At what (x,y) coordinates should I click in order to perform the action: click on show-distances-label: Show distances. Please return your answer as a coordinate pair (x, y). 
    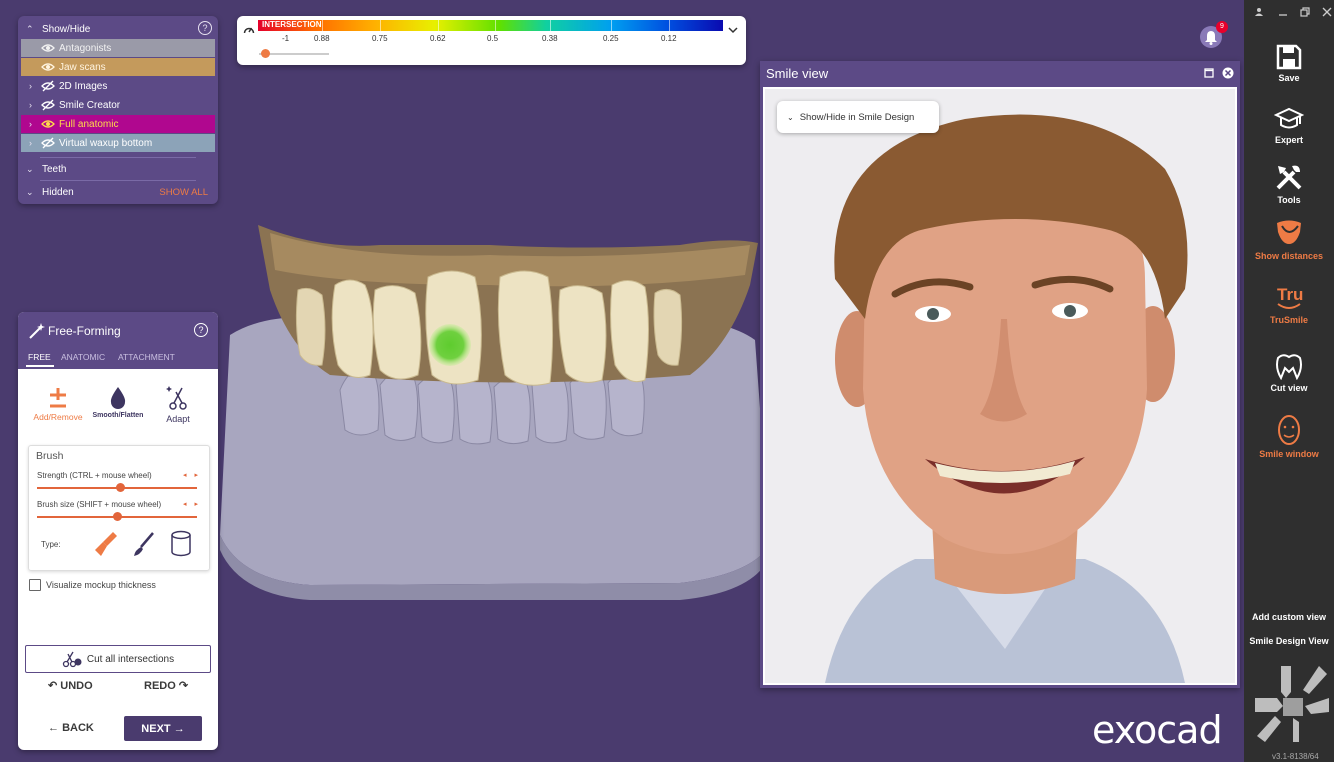
    Looking at the image, I should click on (1289, 256).